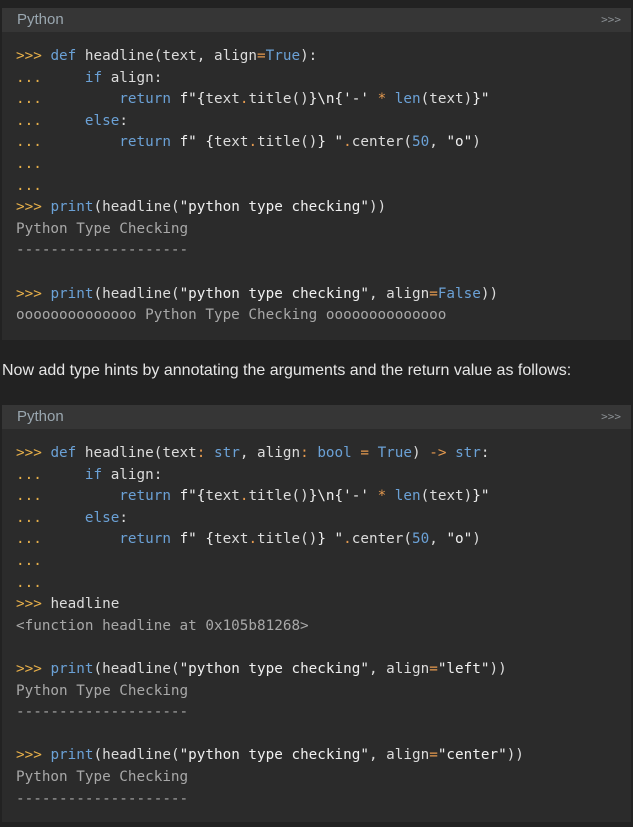 Image resolution: width=633 pixels, height=827 pixels. What do you see at coordinates (323, 57) in the screenshot?
I see `code-line: >>> def headline(text, align=True):` at bounding box center [323, 57].